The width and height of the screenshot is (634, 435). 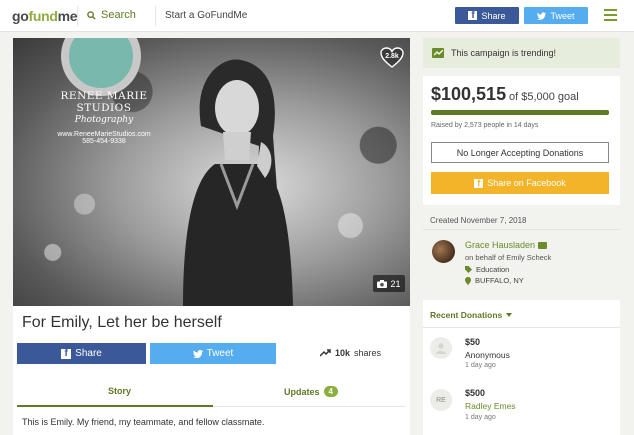 I want to click on tag-icon, so click(x=468, y=269).